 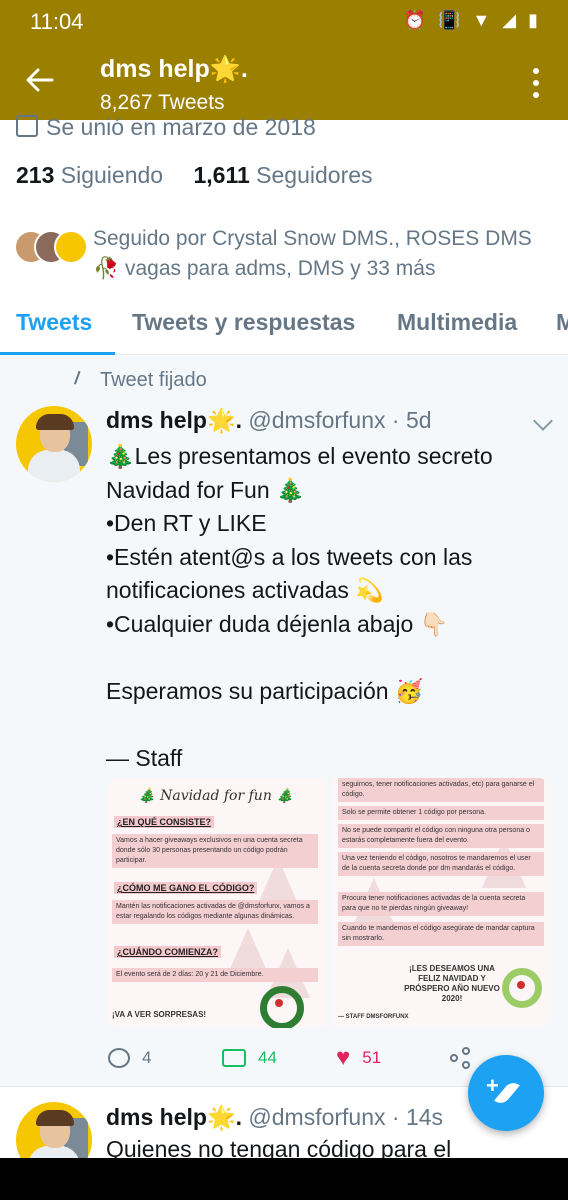 What do you see at coordinates (234, 1058) in the screenshot?
I see `retweet-icon` at bounding box center [234, 1058].